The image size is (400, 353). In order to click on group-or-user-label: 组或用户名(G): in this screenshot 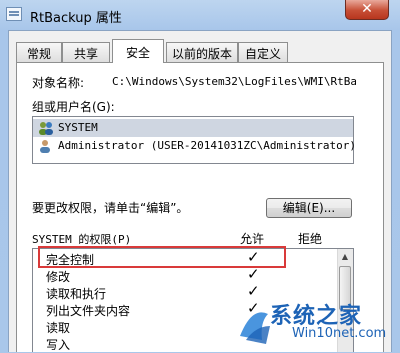, I will do `click(73, 107)`.